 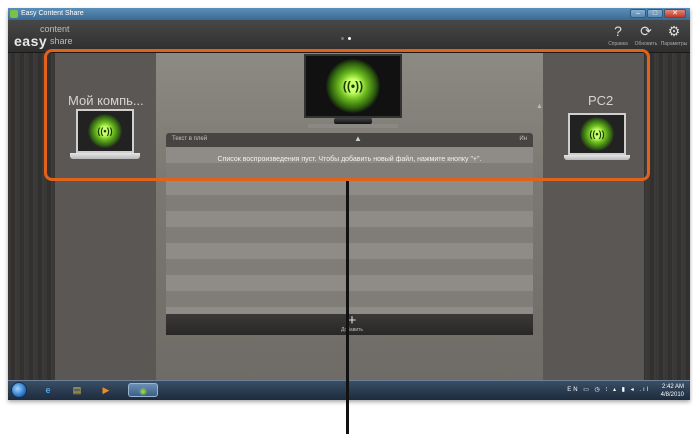 What do you see at coordinates (143, 390) in the screenshot?
I see `easy-content-share-icon: ◉` at bounding box center [143, 390].